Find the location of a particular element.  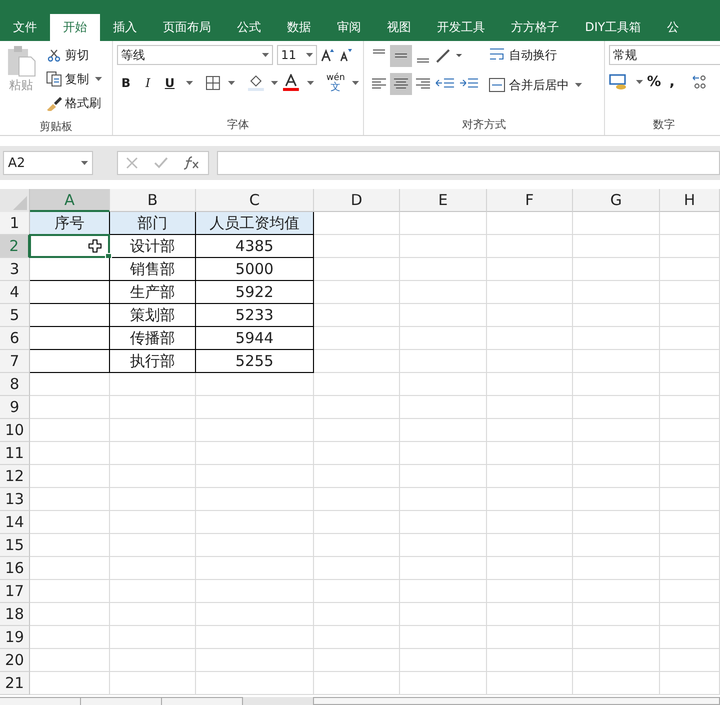

format-painter-button: 格式刷 is located at coordinates (74, 103).